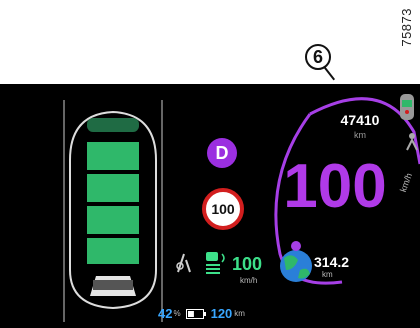 Image resolution: width=420 pixels, height=328 pixels. Describe the element at coordinates (221, 313) in the screenshot. I see `battery-range-value: 120` at that location.